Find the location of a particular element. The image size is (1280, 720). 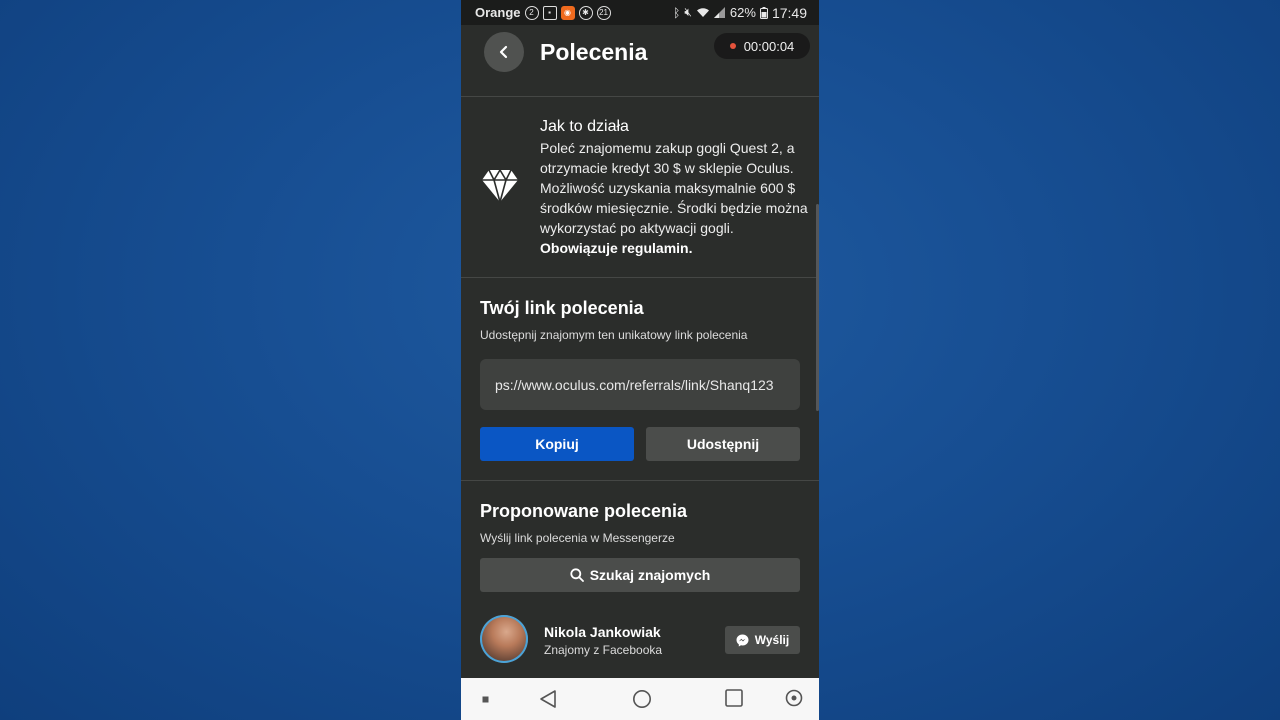

referral-link-title: Twój link polecenia is located at coordinates (562, 308).